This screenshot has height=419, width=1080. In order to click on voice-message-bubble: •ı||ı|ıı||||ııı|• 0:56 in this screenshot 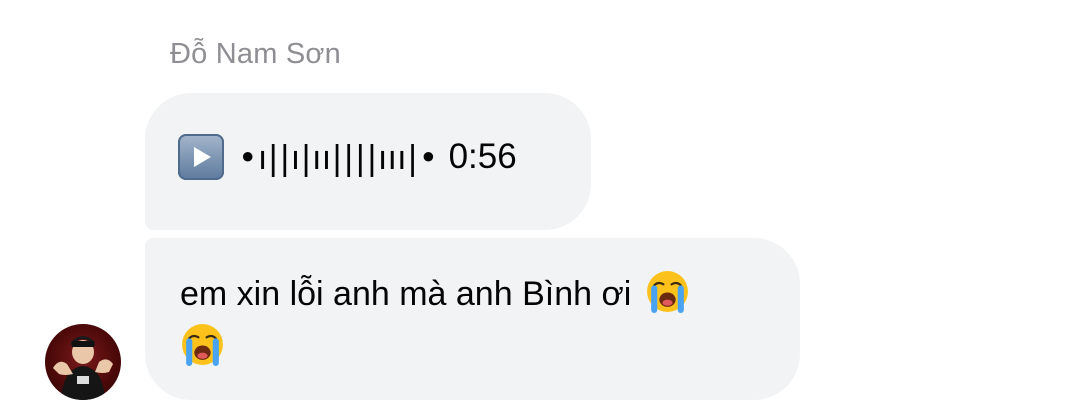, I will do `click(368, 161)`.